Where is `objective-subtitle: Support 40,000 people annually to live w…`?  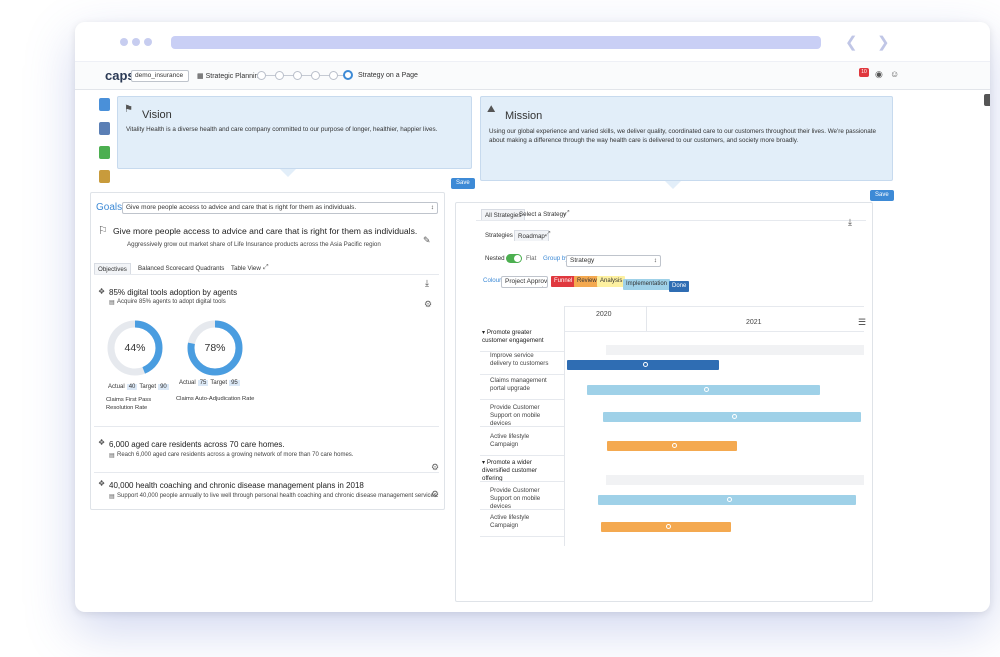
objective-subtitle: Support 40,000 people annually to live w… is located at coordinates (278, 496).